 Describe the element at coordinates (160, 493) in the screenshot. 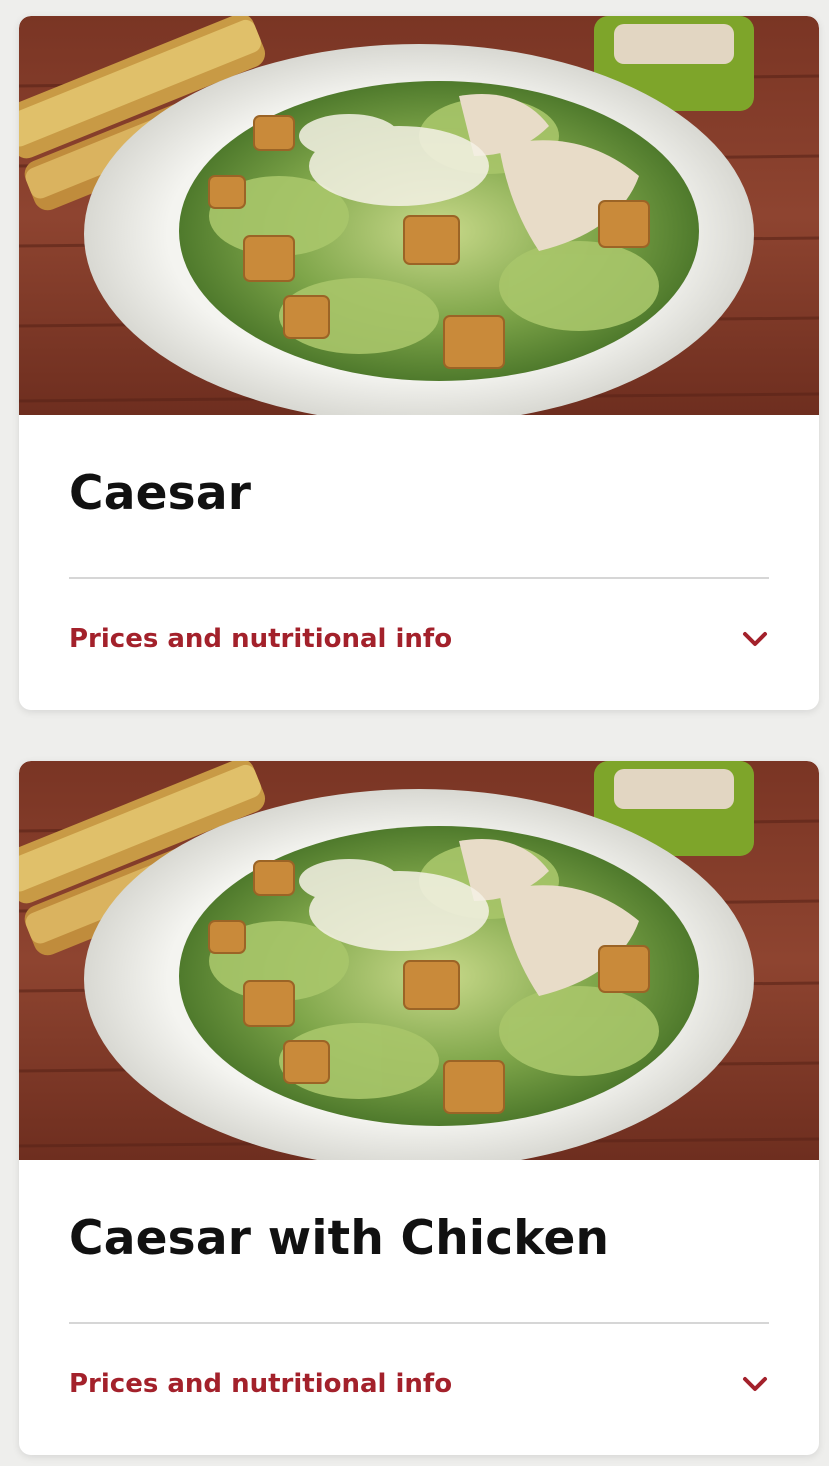

I see `menu-item-title: Caesar` at that location.